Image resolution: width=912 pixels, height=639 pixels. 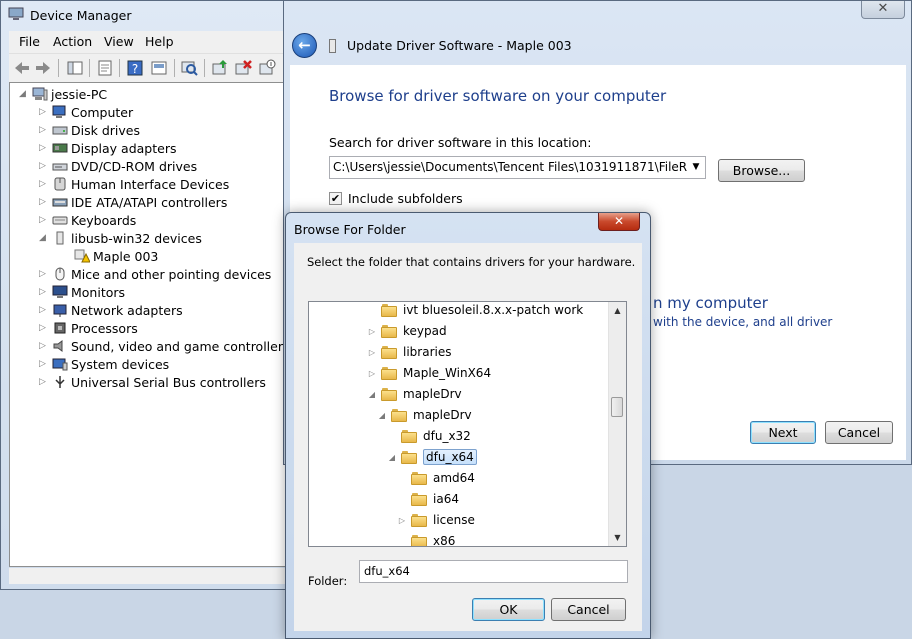 What do you see at coordinates (120, 238) in the screenshot?
I see `tree-category: ◢ libusb-win32 devices` at bounding box center [120, 238].